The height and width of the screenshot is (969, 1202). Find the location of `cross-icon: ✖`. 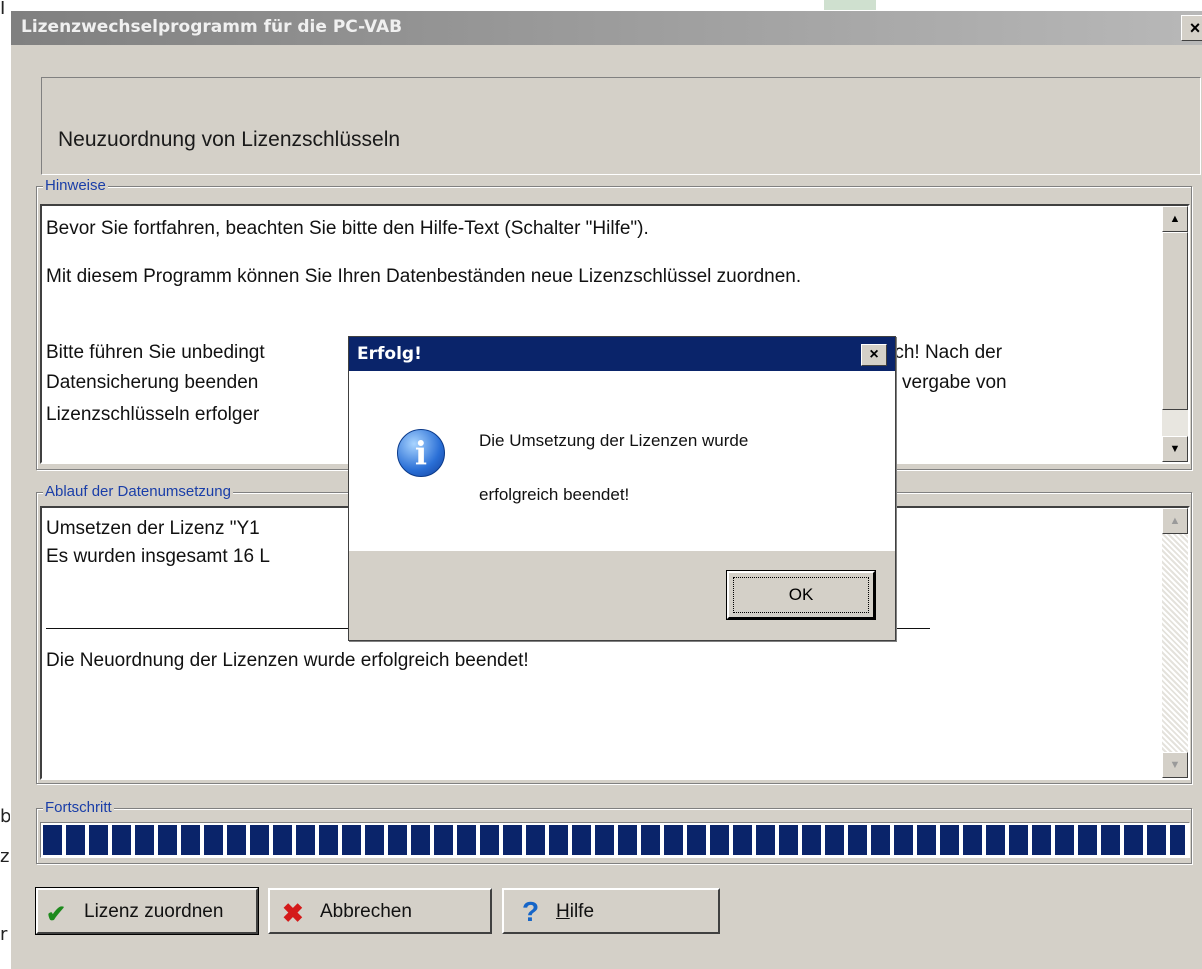

cross-icon: ✖ is located at coordinates (293, 913).